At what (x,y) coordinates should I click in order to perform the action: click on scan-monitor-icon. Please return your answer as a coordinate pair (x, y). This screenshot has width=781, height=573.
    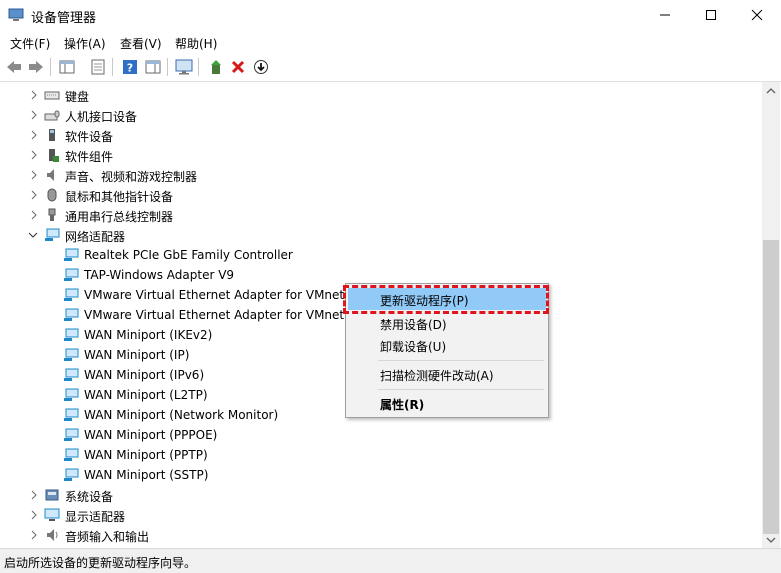
    Looking at the image, I should click on (184, 67).